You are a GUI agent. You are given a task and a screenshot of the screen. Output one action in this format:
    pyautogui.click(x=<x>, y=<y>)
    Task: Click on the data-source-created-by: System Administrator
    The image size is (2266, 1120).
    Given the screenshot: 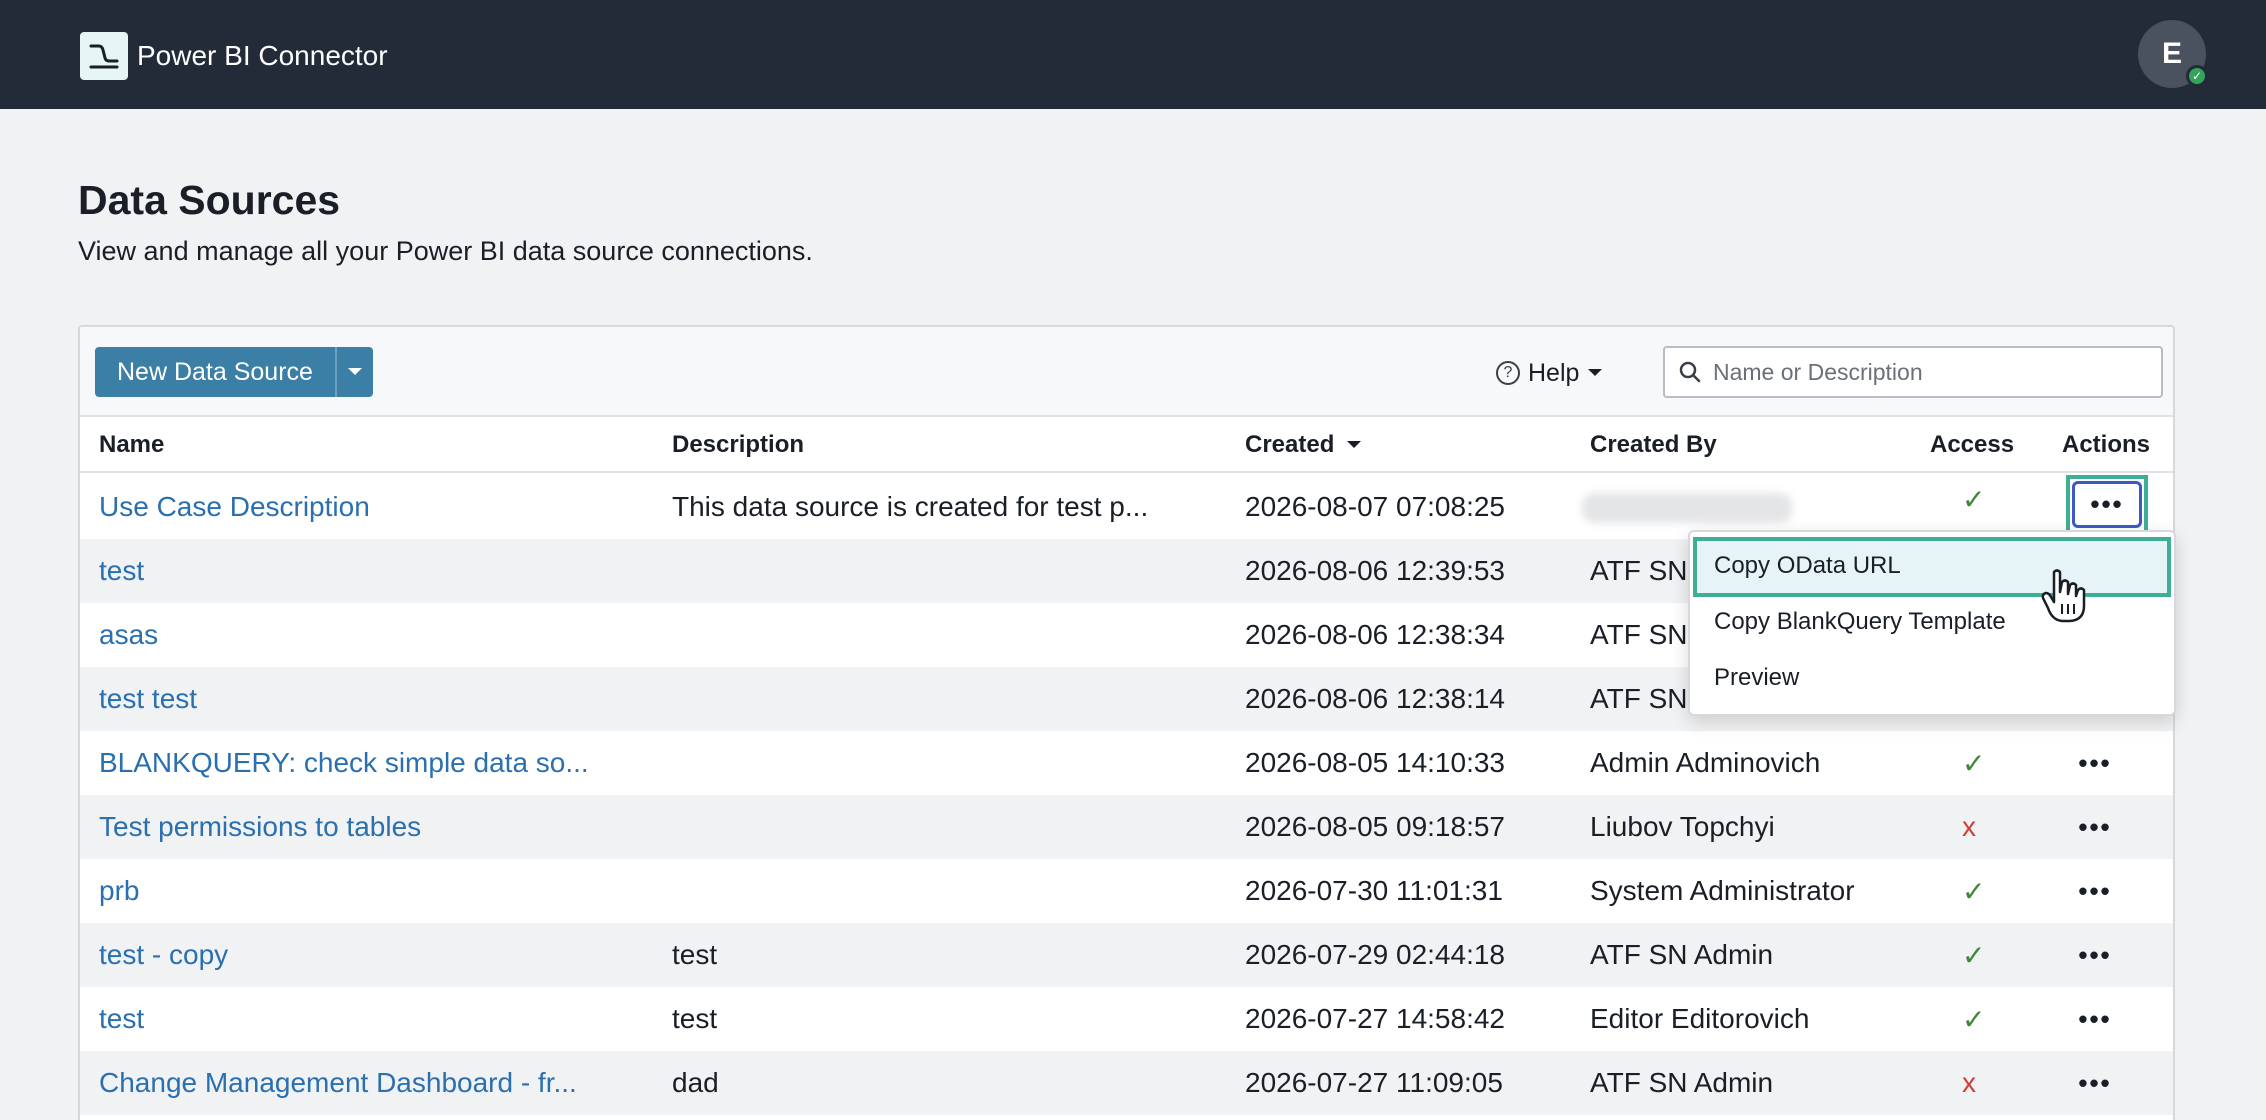 What is the action you would take?
    pyautogui.click(x=1722, y=890)
    